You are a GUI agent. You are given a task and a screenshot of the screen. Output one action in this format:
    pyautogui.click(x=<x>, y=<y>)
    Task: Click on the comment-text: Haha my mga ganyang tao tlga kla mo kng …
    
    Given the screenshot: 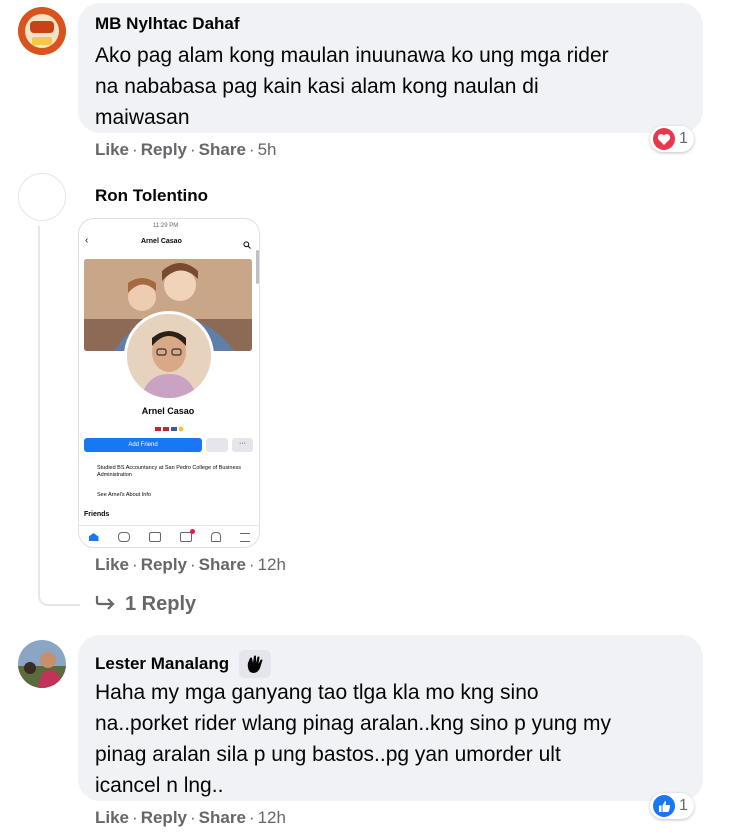 What is the action you would take?
    pyautogui.click(x=353, y=739)
    